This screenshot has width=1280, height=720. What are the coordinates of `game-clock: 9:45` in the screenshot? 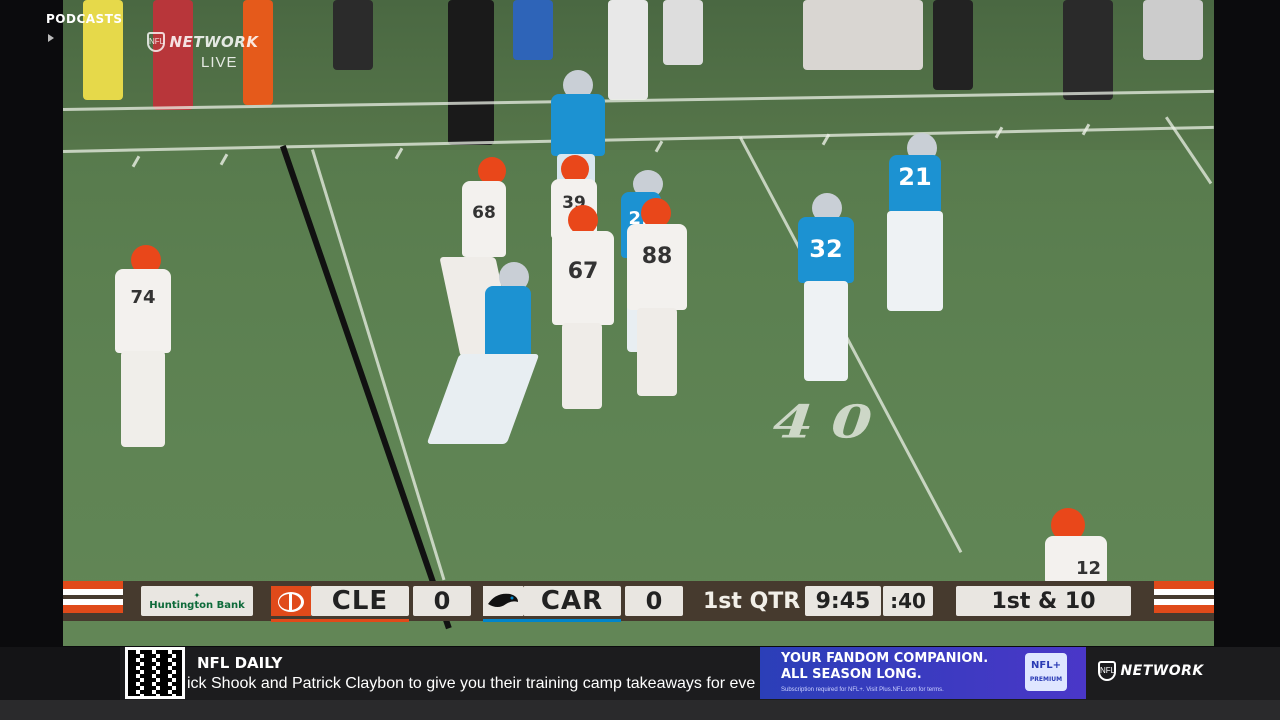 It's located at (843, 601).